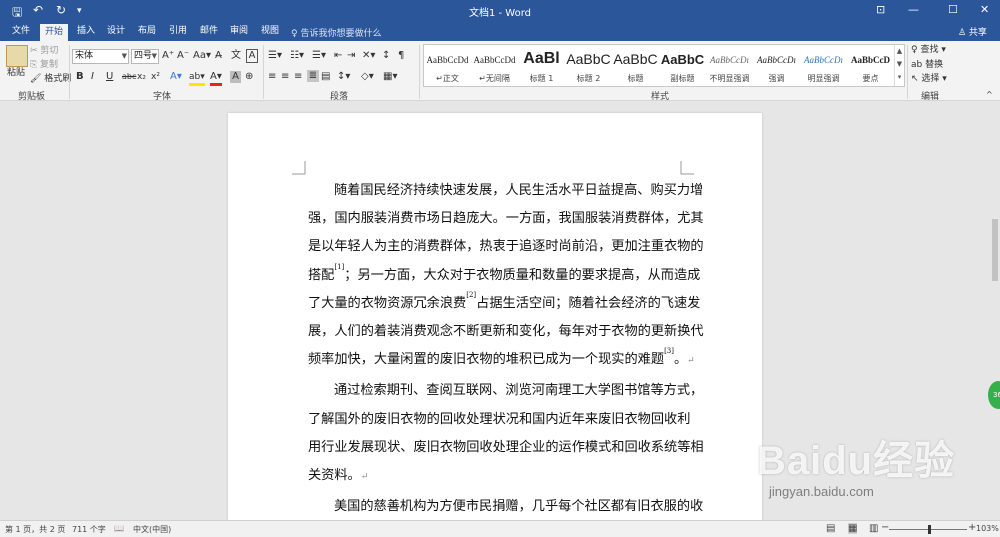 The image size is (1000, 537). Describe the element at coordinates (856, 461) in the screenshot. I see `watermark-brand: Baidu经验` at that location.